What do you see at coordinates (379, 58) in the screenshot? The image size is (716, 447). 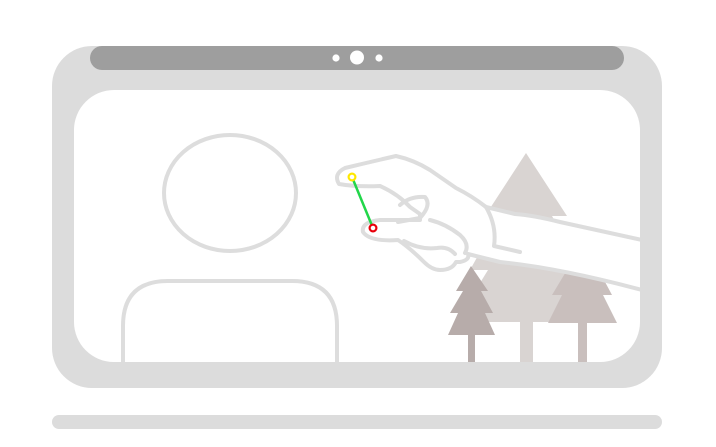 I see `camera-dot-right` at bounding box center [379, 58].